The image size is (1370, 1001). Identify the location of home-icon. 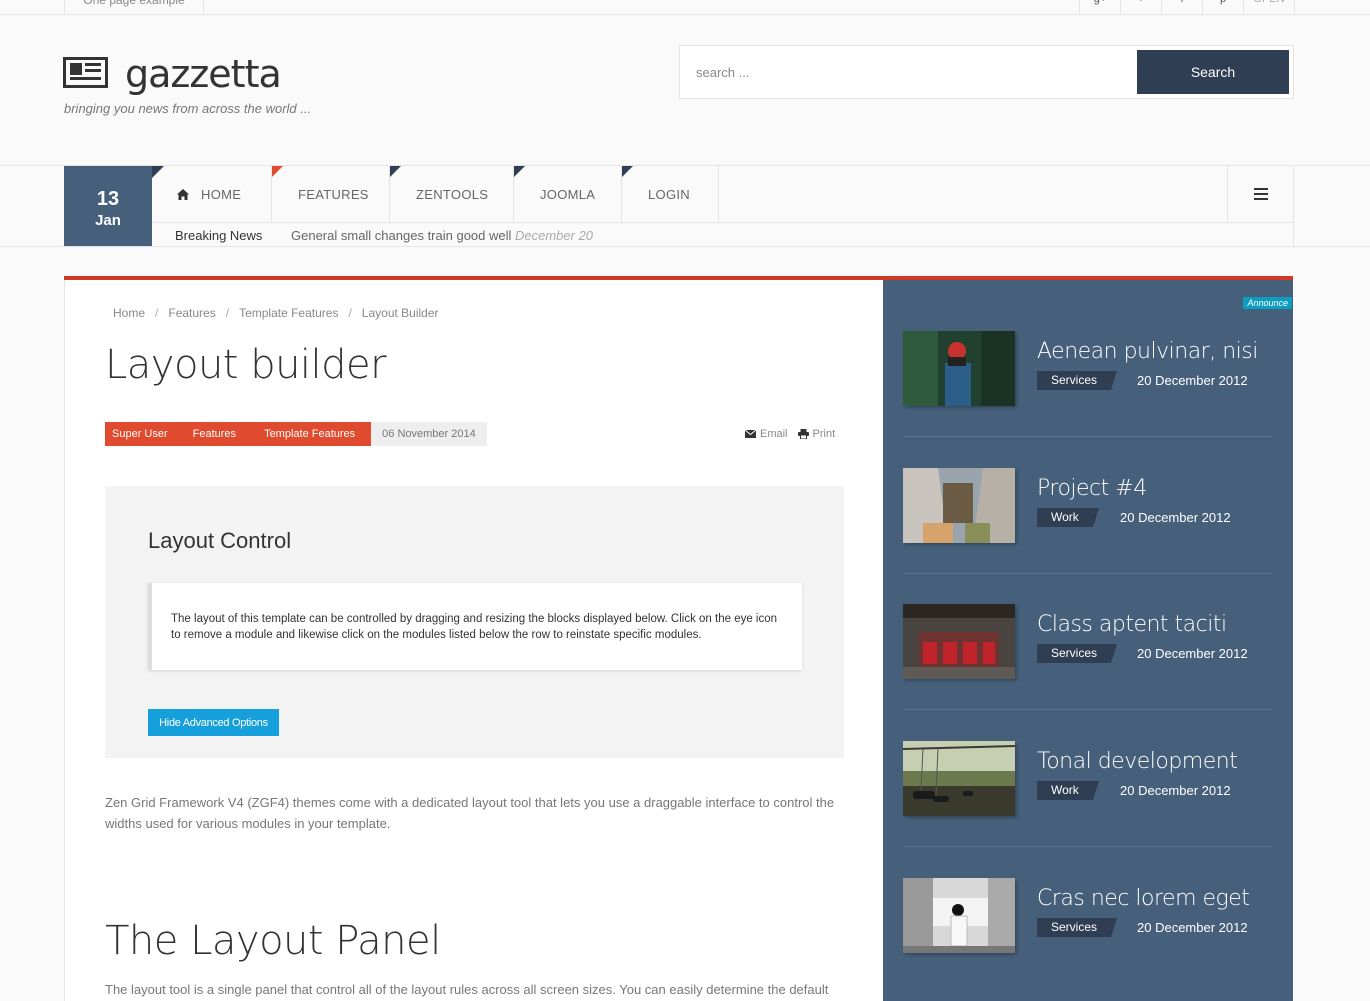
(183, 194).